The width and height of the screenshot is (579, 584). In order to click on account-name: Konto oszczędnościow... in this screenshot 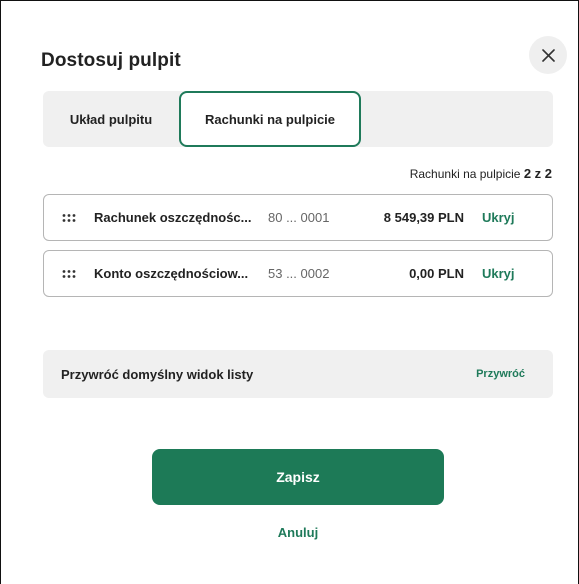, I will do `click(171, 273)`.